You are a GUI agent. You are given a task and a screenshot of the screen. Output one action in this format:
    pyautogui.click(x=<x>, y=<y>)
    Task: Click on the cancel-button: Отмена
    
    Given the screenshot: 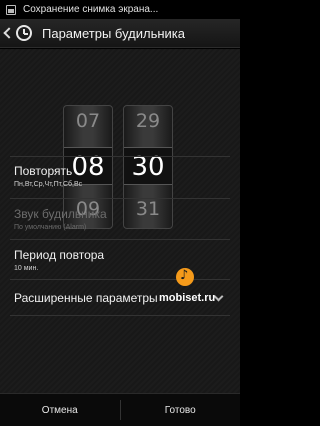 What is the action you would take?
    pyautogui.click(x=60, y=410)
    